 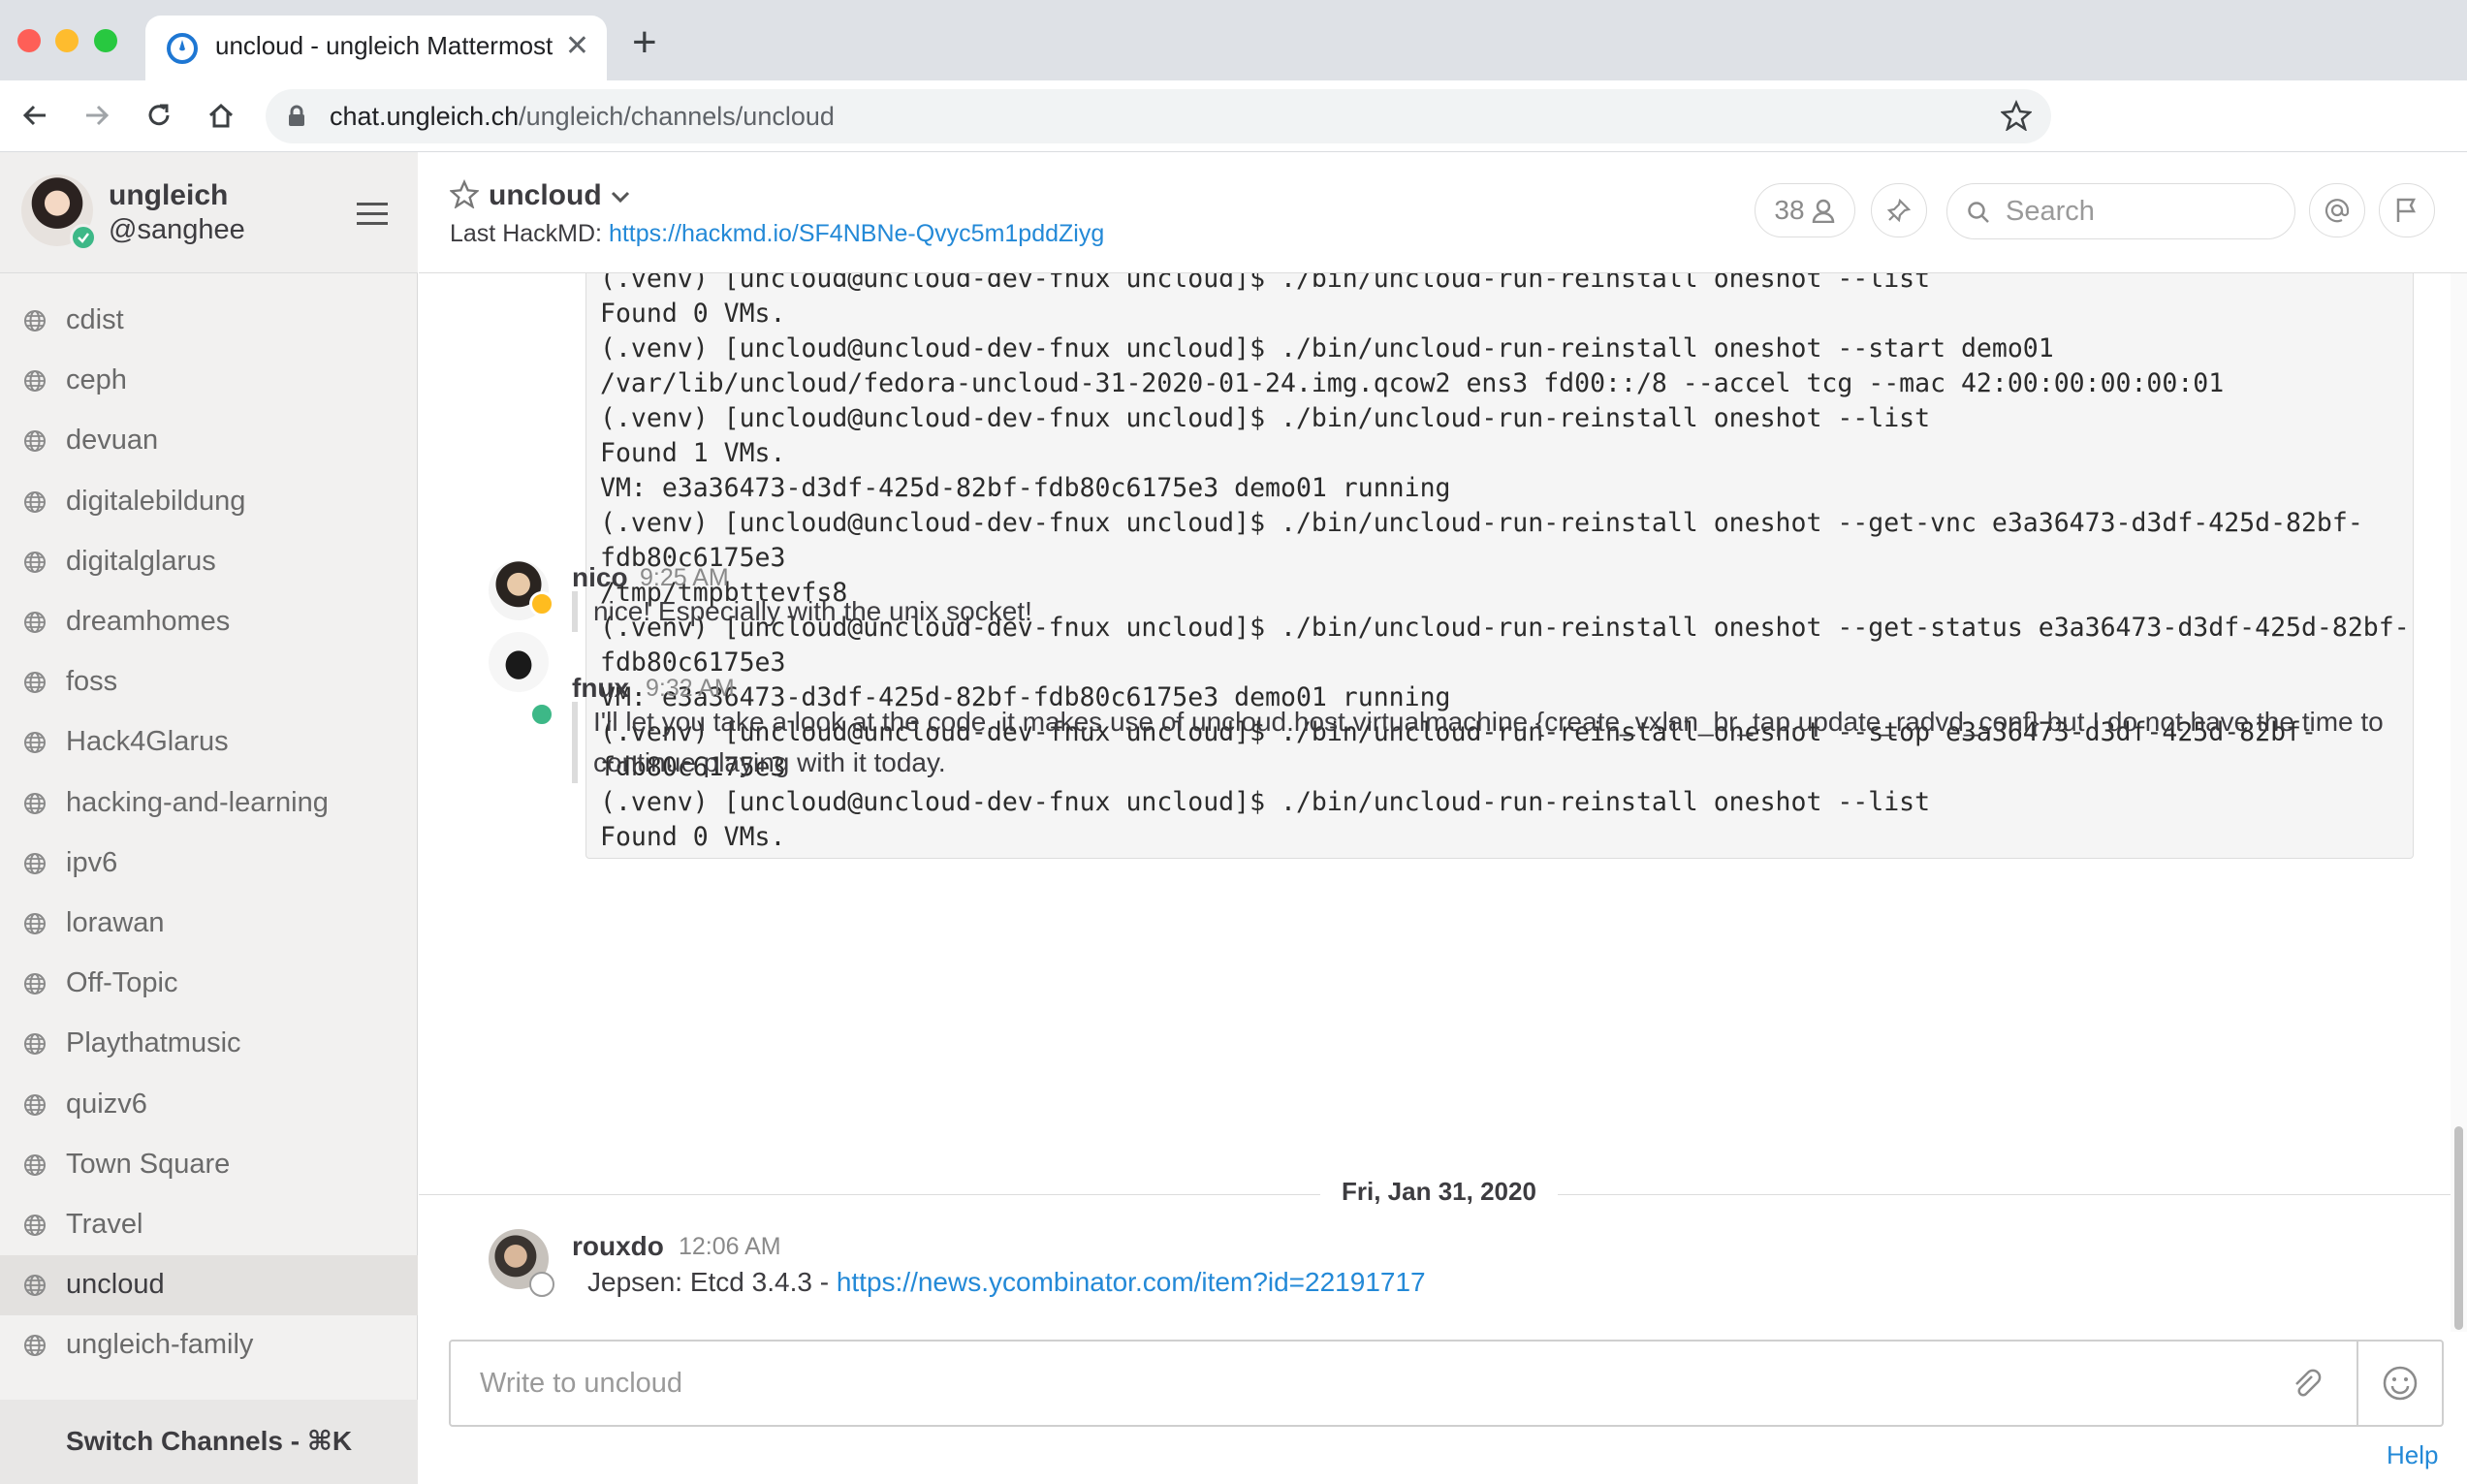 I want to click on search-icon, so click(x=1978, y=212).